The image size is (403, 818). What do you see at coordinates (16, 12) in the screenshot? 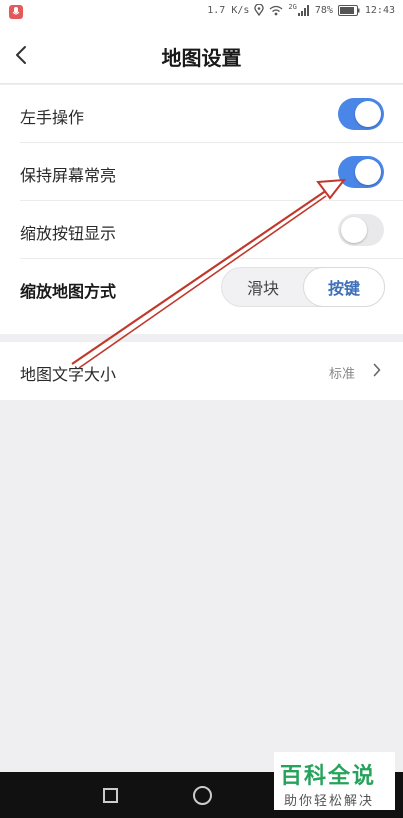
I see `mic-icon` at bounding box center [16, 12].